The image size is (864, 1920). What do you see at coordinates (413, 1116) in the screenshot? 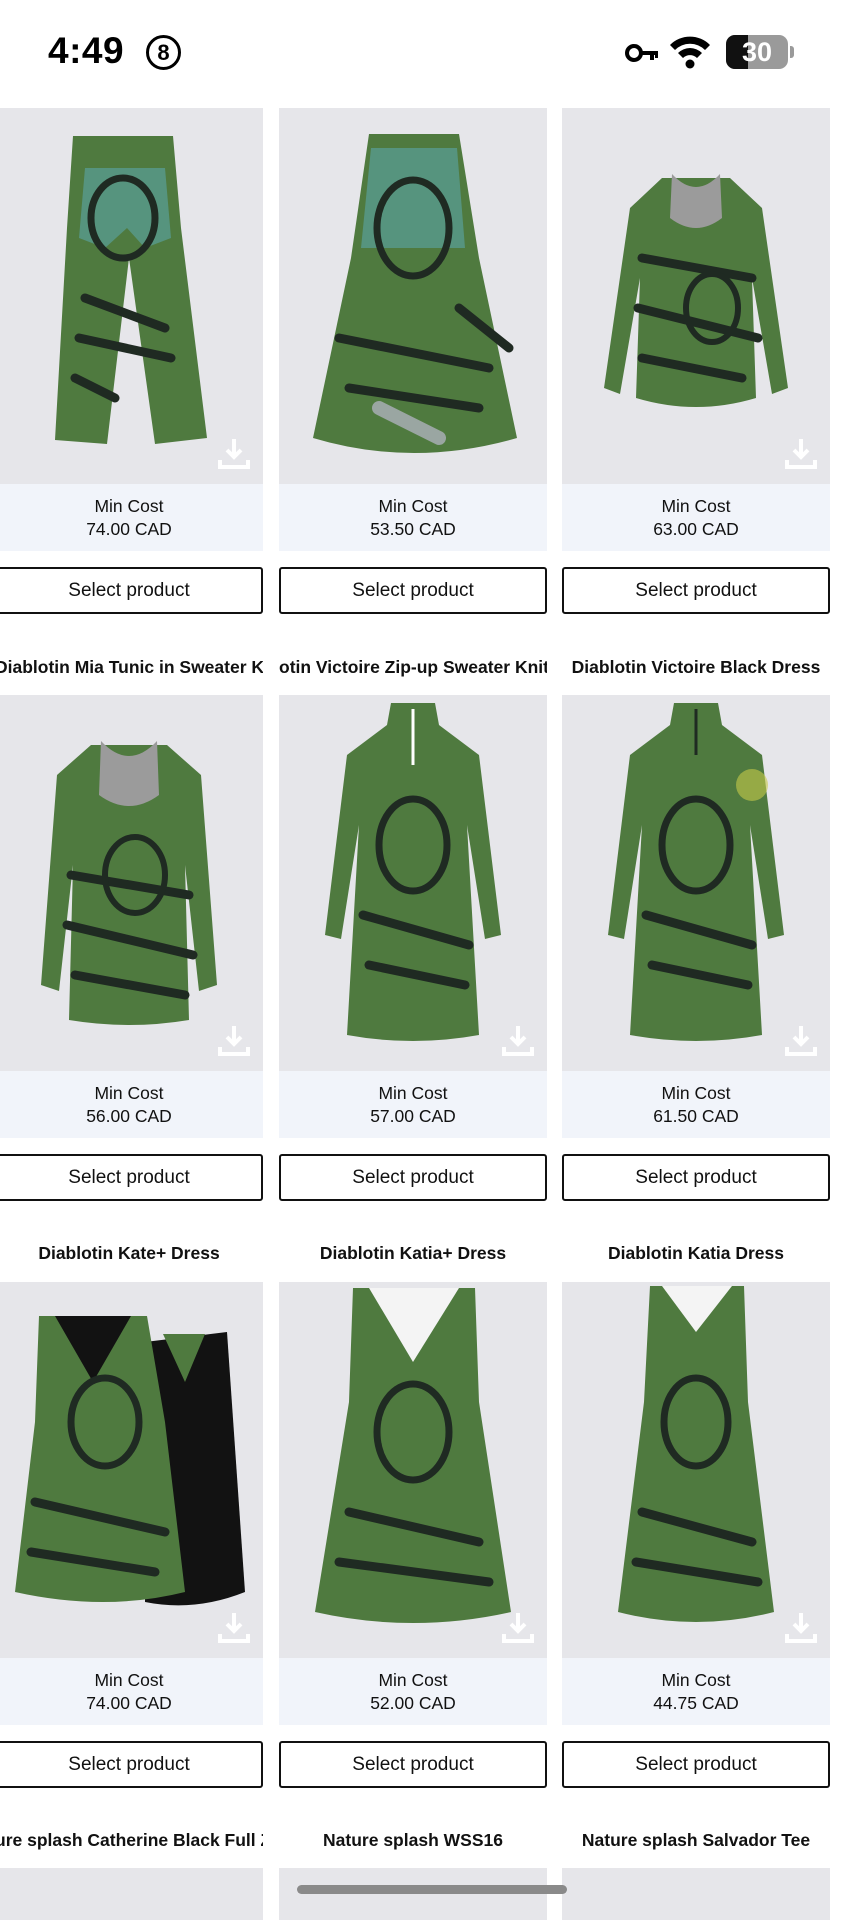
I see `price-value: 57.00 CAD` at bounding box center [413, 1116].